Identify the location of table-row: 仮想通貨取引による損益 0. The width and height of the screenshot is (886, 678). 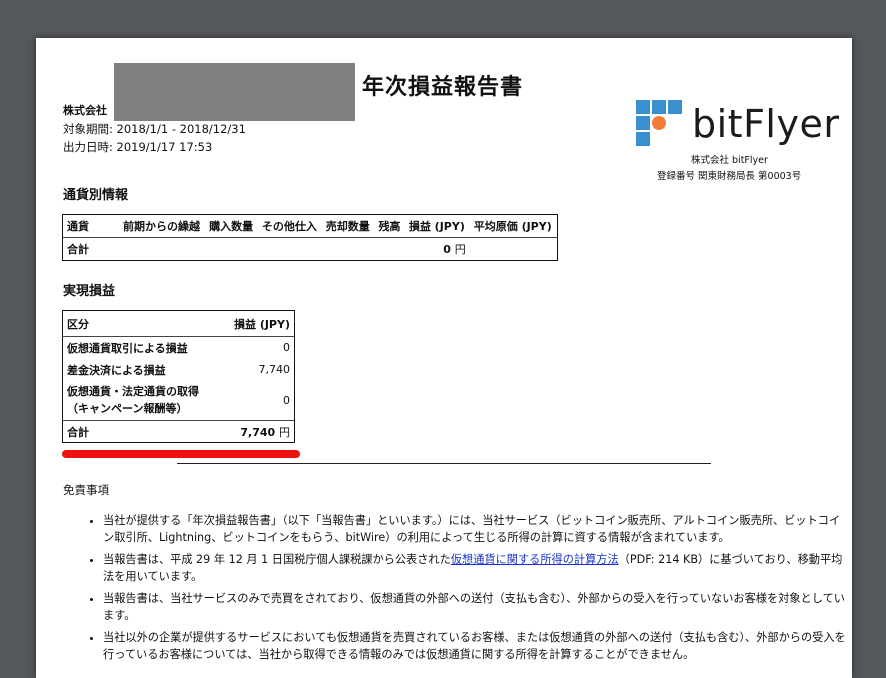
(179, 348).